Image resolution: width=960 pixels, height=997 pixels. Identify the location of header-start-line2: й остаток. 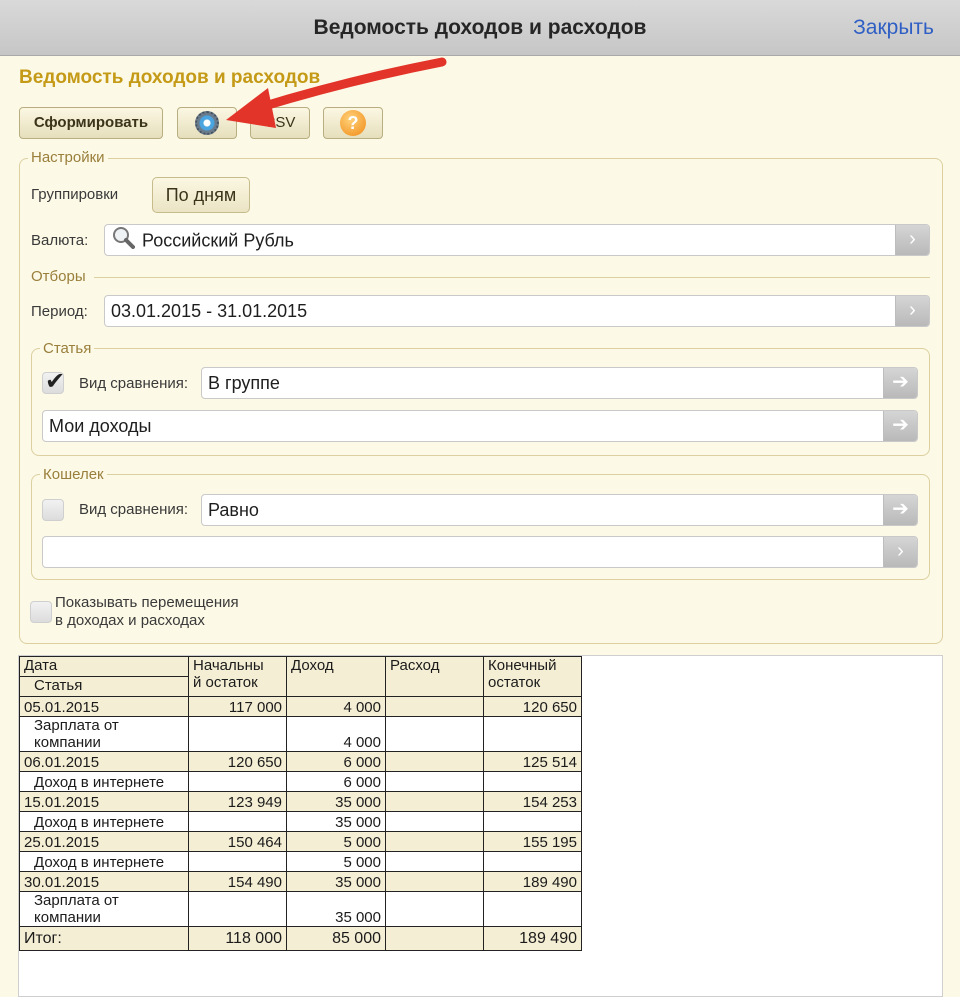
(225, 682).